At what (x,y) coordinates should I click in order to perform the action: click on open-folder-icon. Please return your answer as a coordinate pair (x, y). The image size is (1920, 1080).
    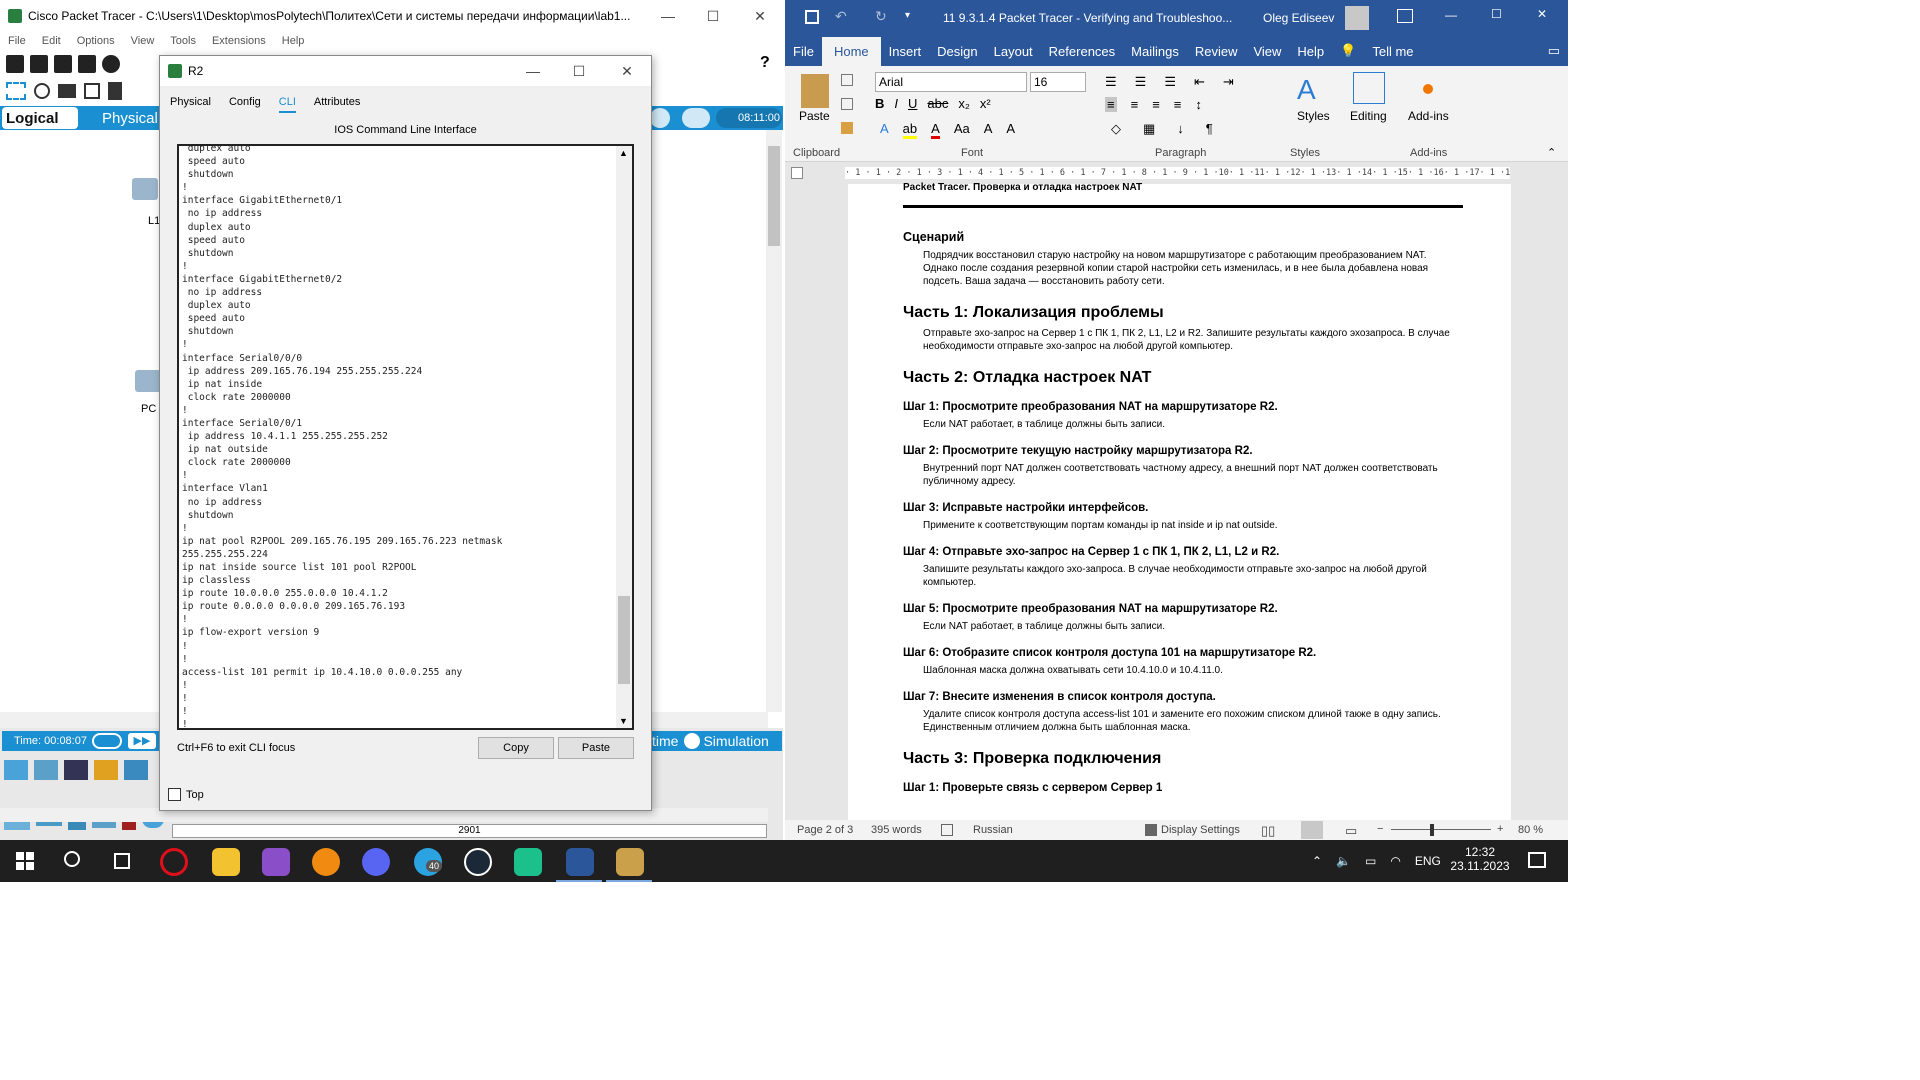
    Looking at the image, I should click on (39, 64).